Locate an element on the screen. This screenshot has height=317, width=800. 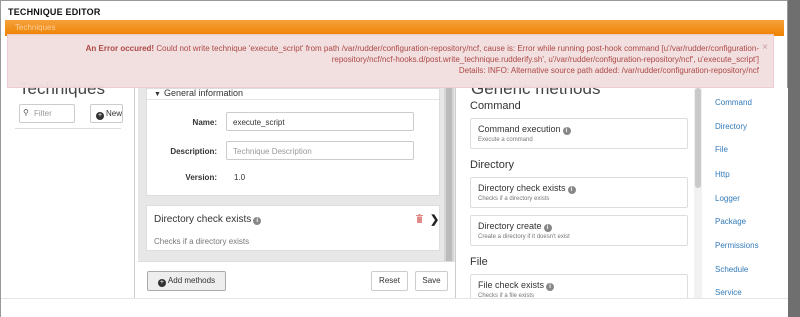
methods-scrollbar is located at coordinates (698, 193).